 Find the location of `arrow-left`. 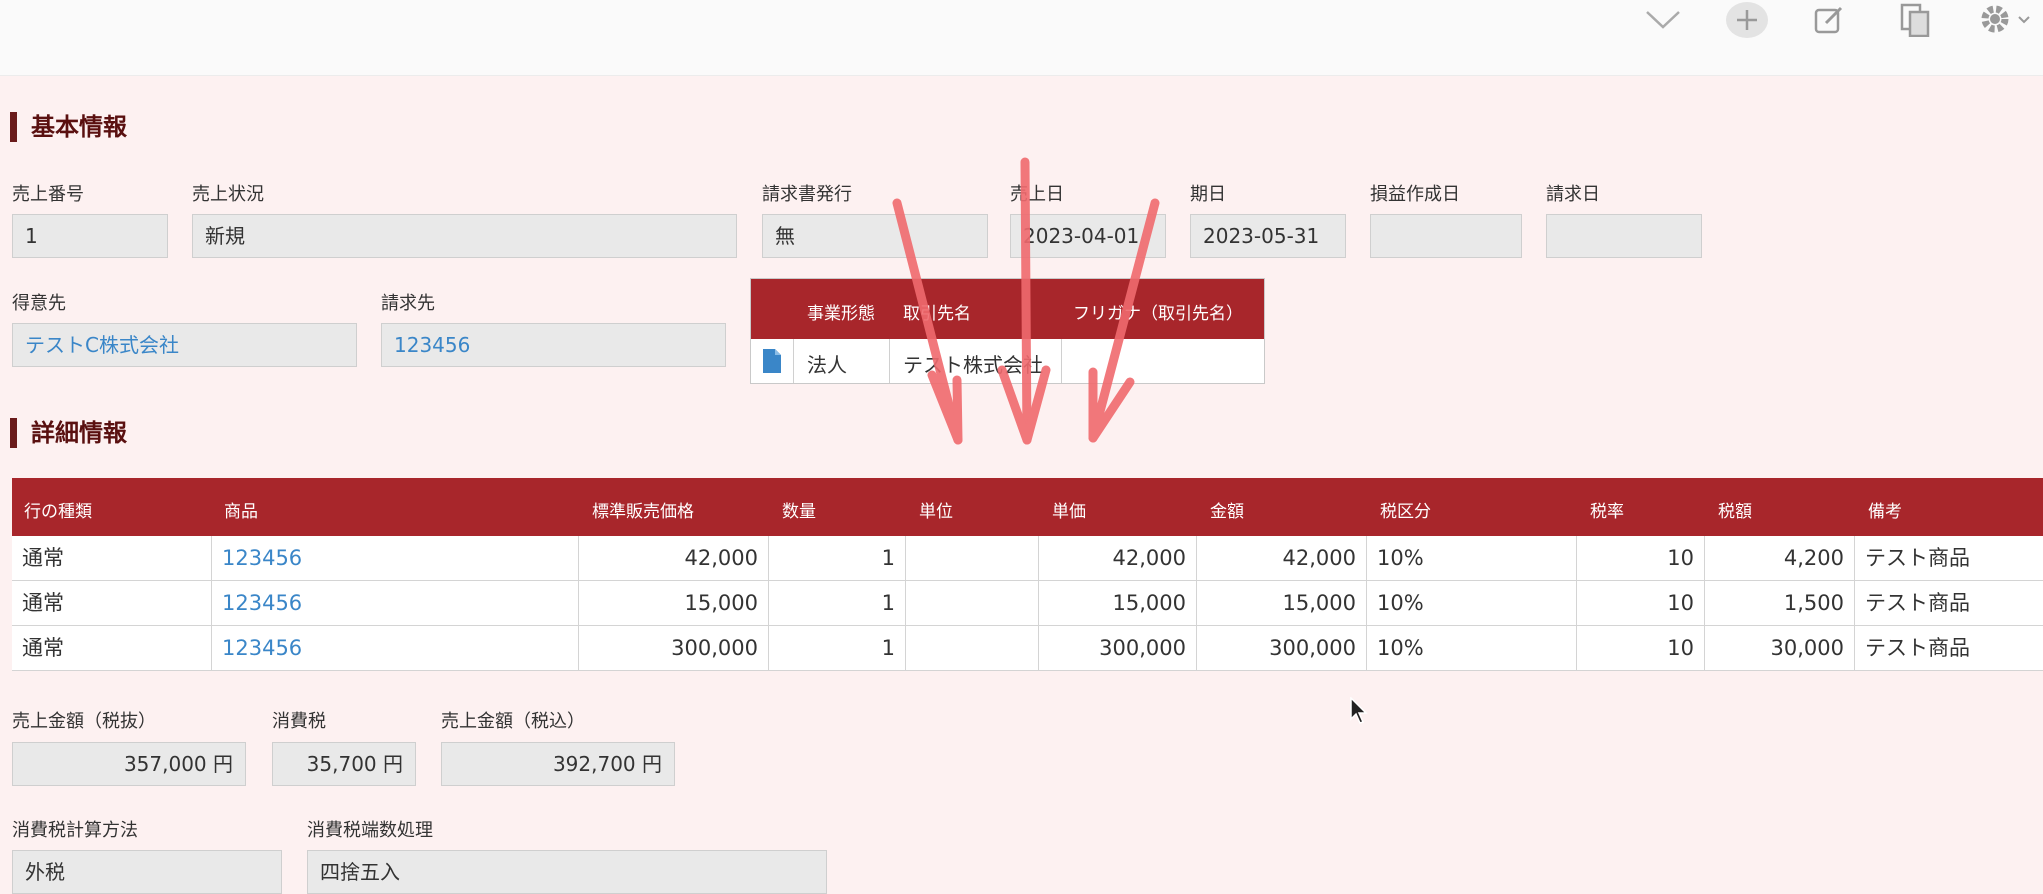

arrow-left is located at coordinates (927, 321).